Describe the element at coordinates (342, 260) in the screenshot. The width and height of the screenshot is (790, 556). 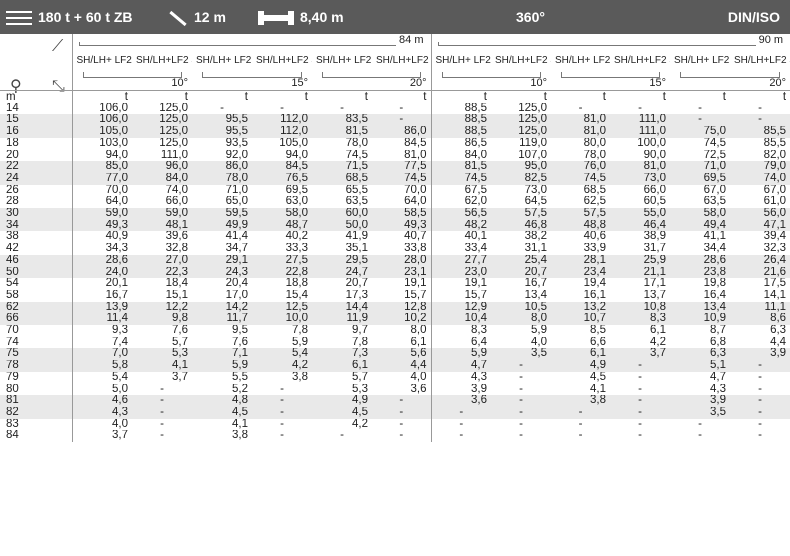
I see `load-cell: 29,5` at that location.